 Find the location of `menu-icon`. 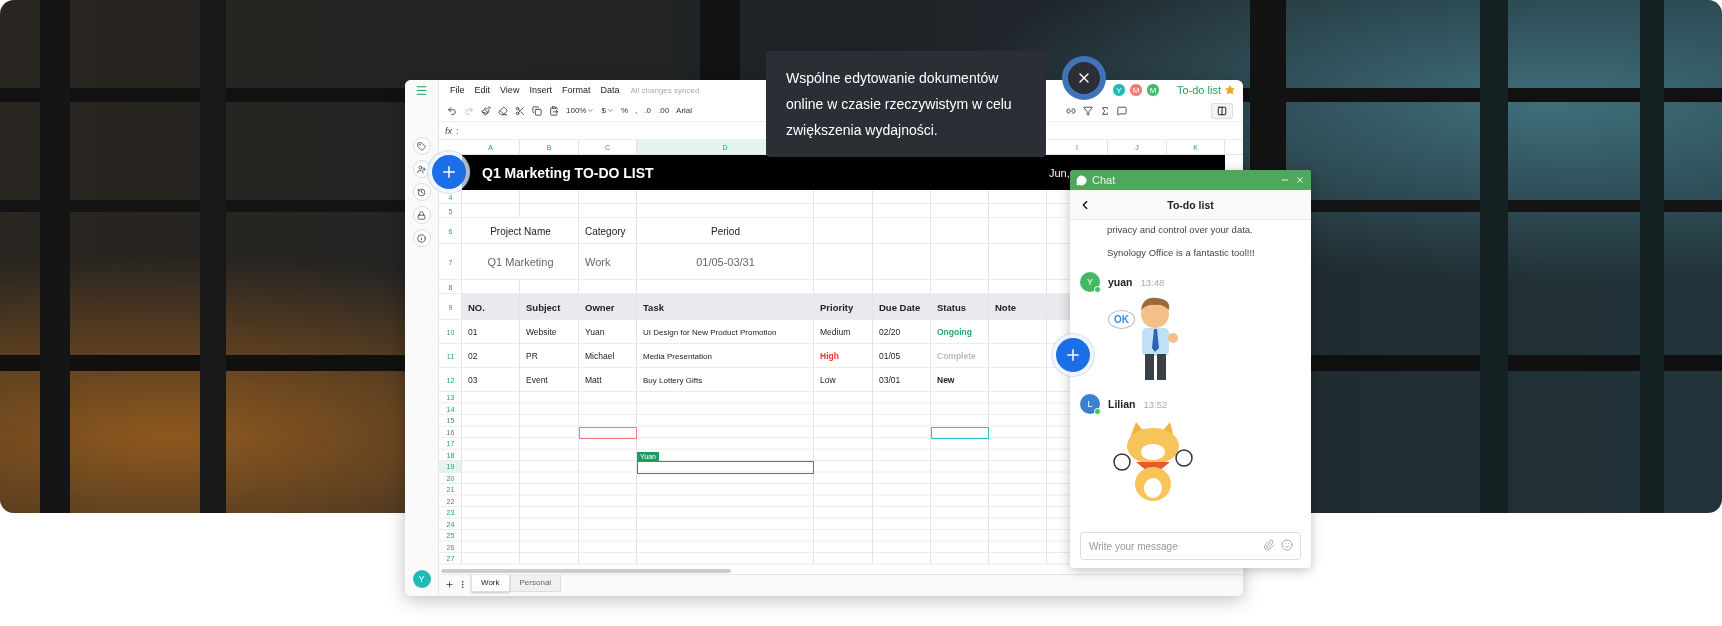

menu-icon is located at coordinates (421, 90).